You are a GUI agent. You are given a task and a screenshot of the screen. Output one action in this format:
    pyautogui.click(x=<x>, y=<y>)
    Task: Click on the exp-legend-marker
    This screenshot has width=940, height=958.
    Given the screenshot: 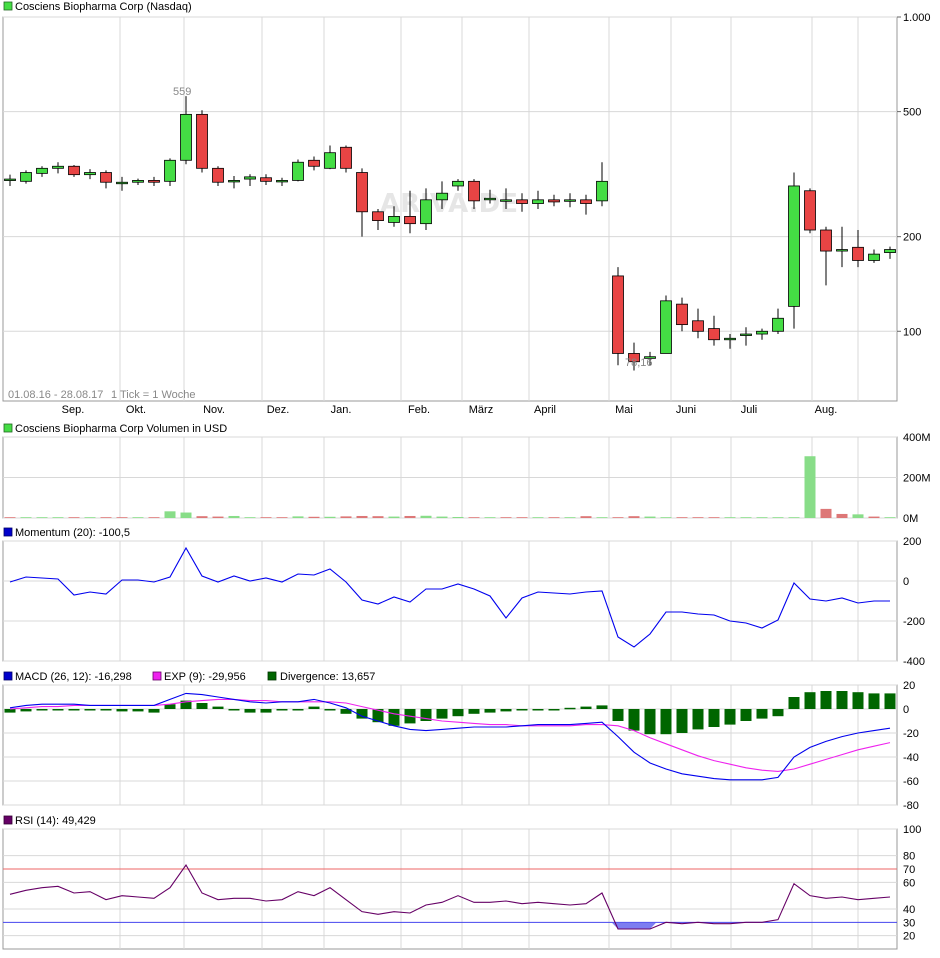 What is the action you would take?
    pyautogui.click(x=157, y=676)
    